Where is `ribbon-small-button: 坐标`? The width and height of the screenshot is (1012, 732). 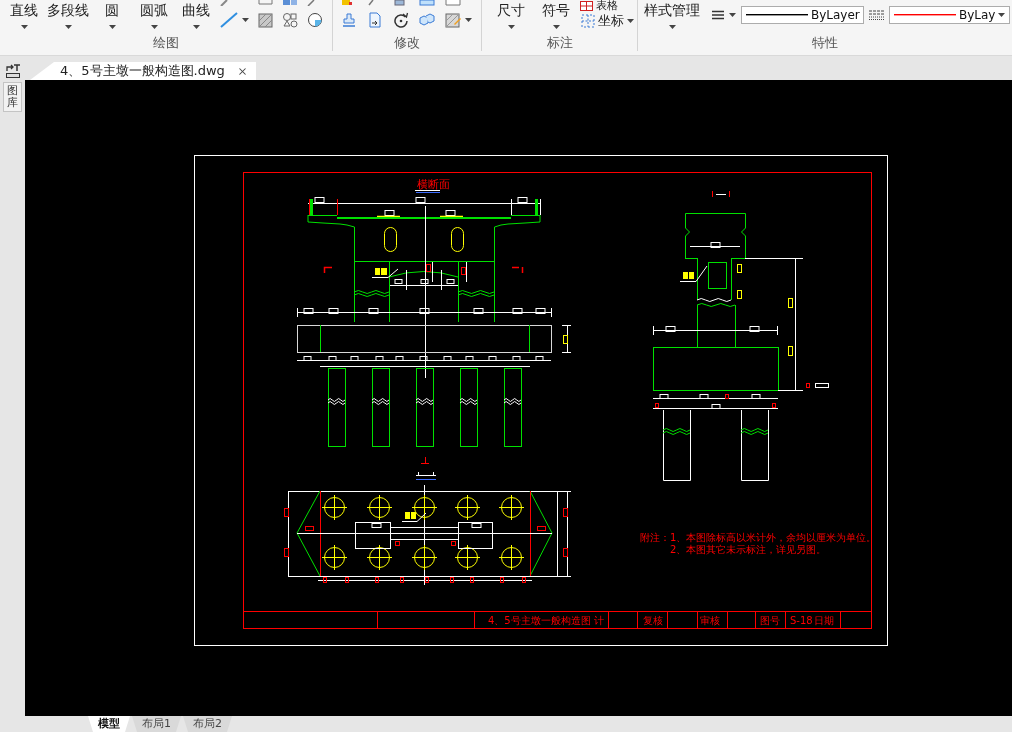
ribbon-small-button: 坐标 is located at coordinates (607, 20).